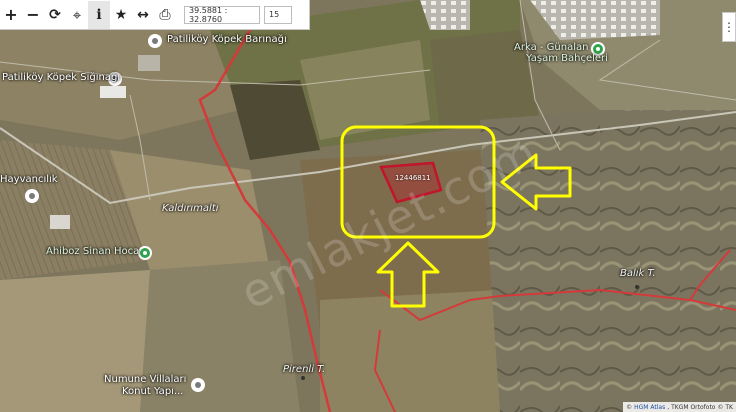 This screenshot has width=736, height=412. What do you see at coordinates (55, 15) in the screenshot?
I see `refresh-icon: ⟳` at bounding box center [55, 15].